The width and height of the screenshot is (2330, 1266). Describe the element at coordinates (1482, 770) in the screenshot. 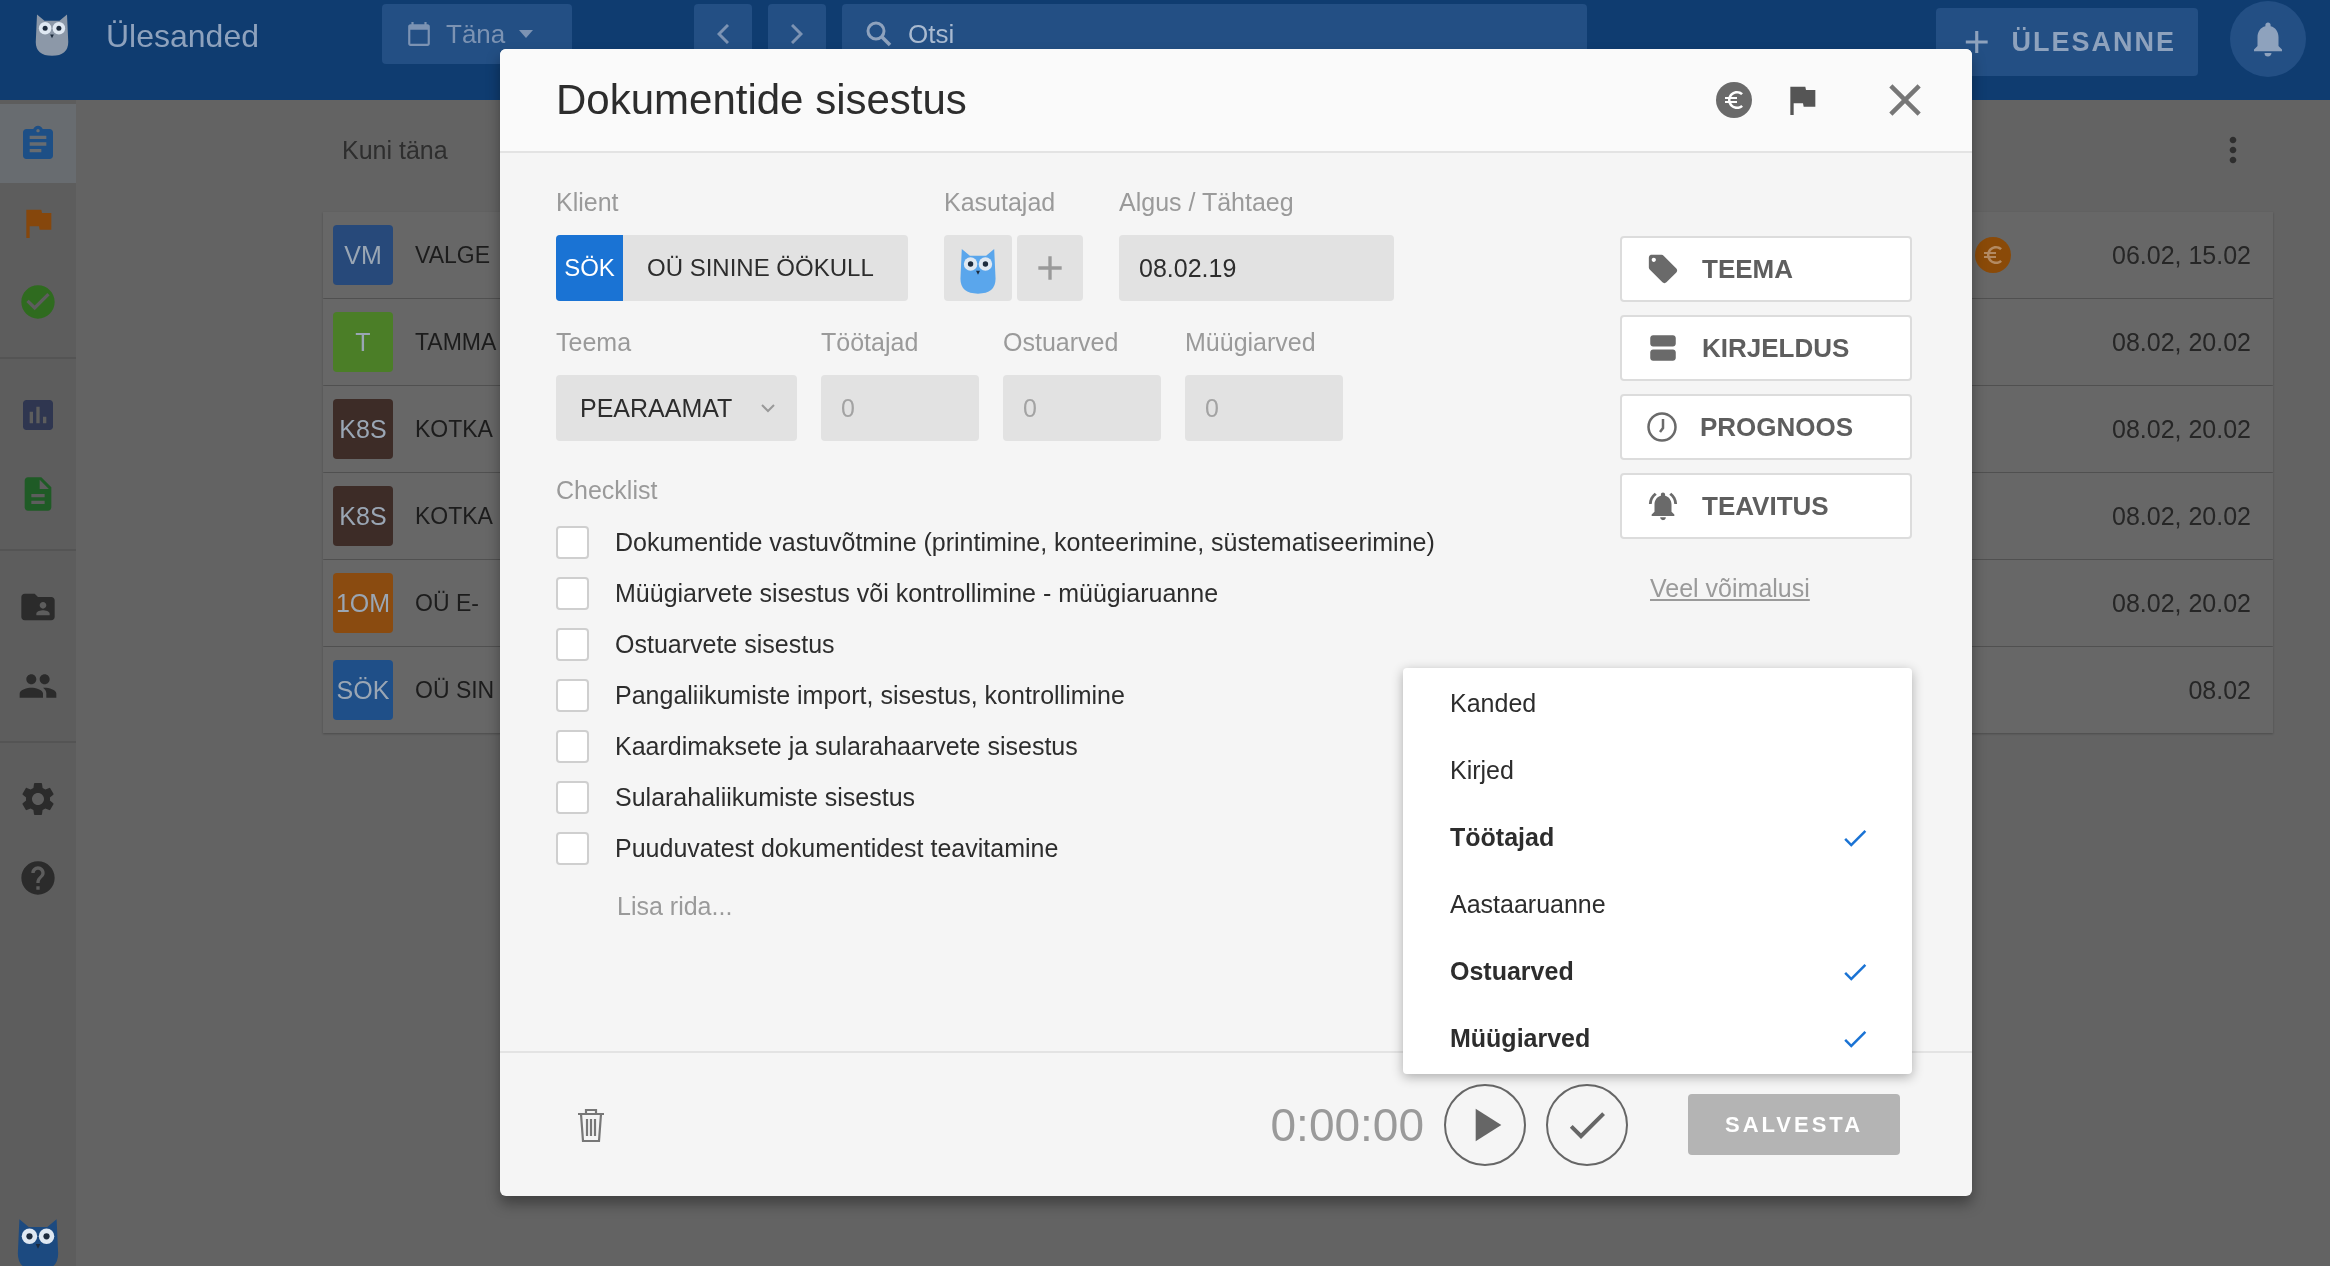

I see `menu-item-label: Kirjed` at that location.